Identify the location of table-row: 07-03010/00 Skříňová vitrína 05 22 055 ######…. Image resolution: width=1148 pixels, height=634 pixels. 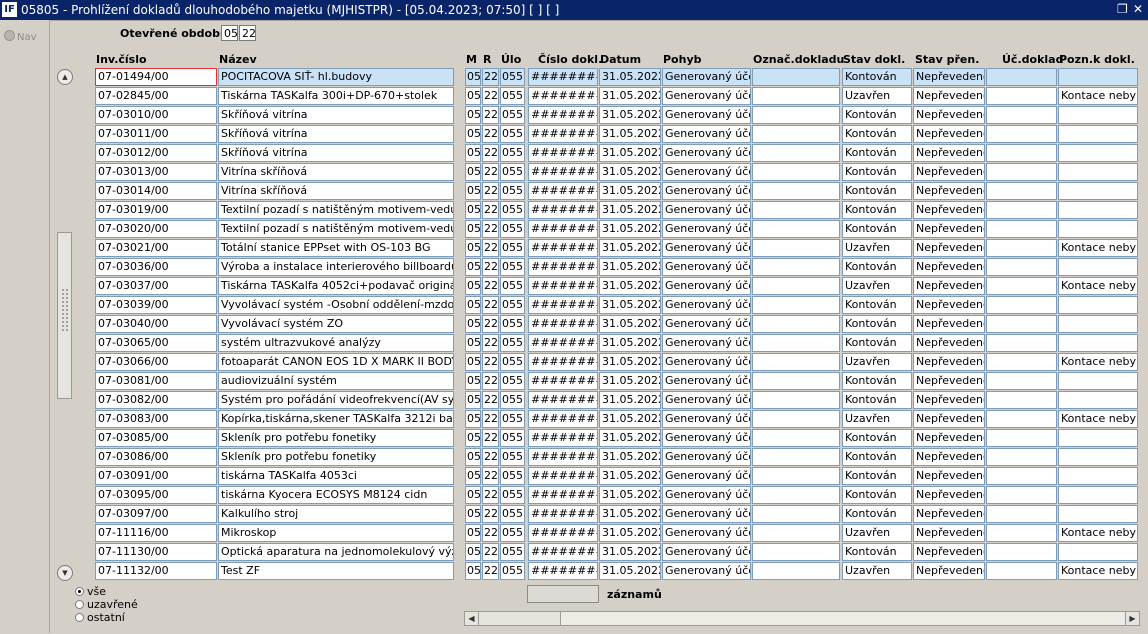
(574, 115).